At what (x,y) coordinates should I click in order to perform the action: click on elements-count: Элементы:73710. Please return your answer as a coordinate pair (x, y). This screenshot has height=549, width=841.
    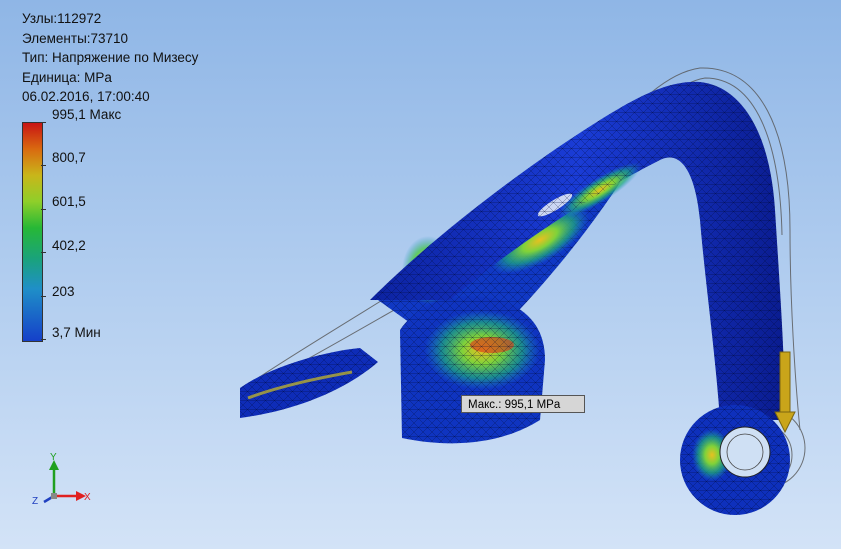
    Looking at the image, I should click on (75, 38).